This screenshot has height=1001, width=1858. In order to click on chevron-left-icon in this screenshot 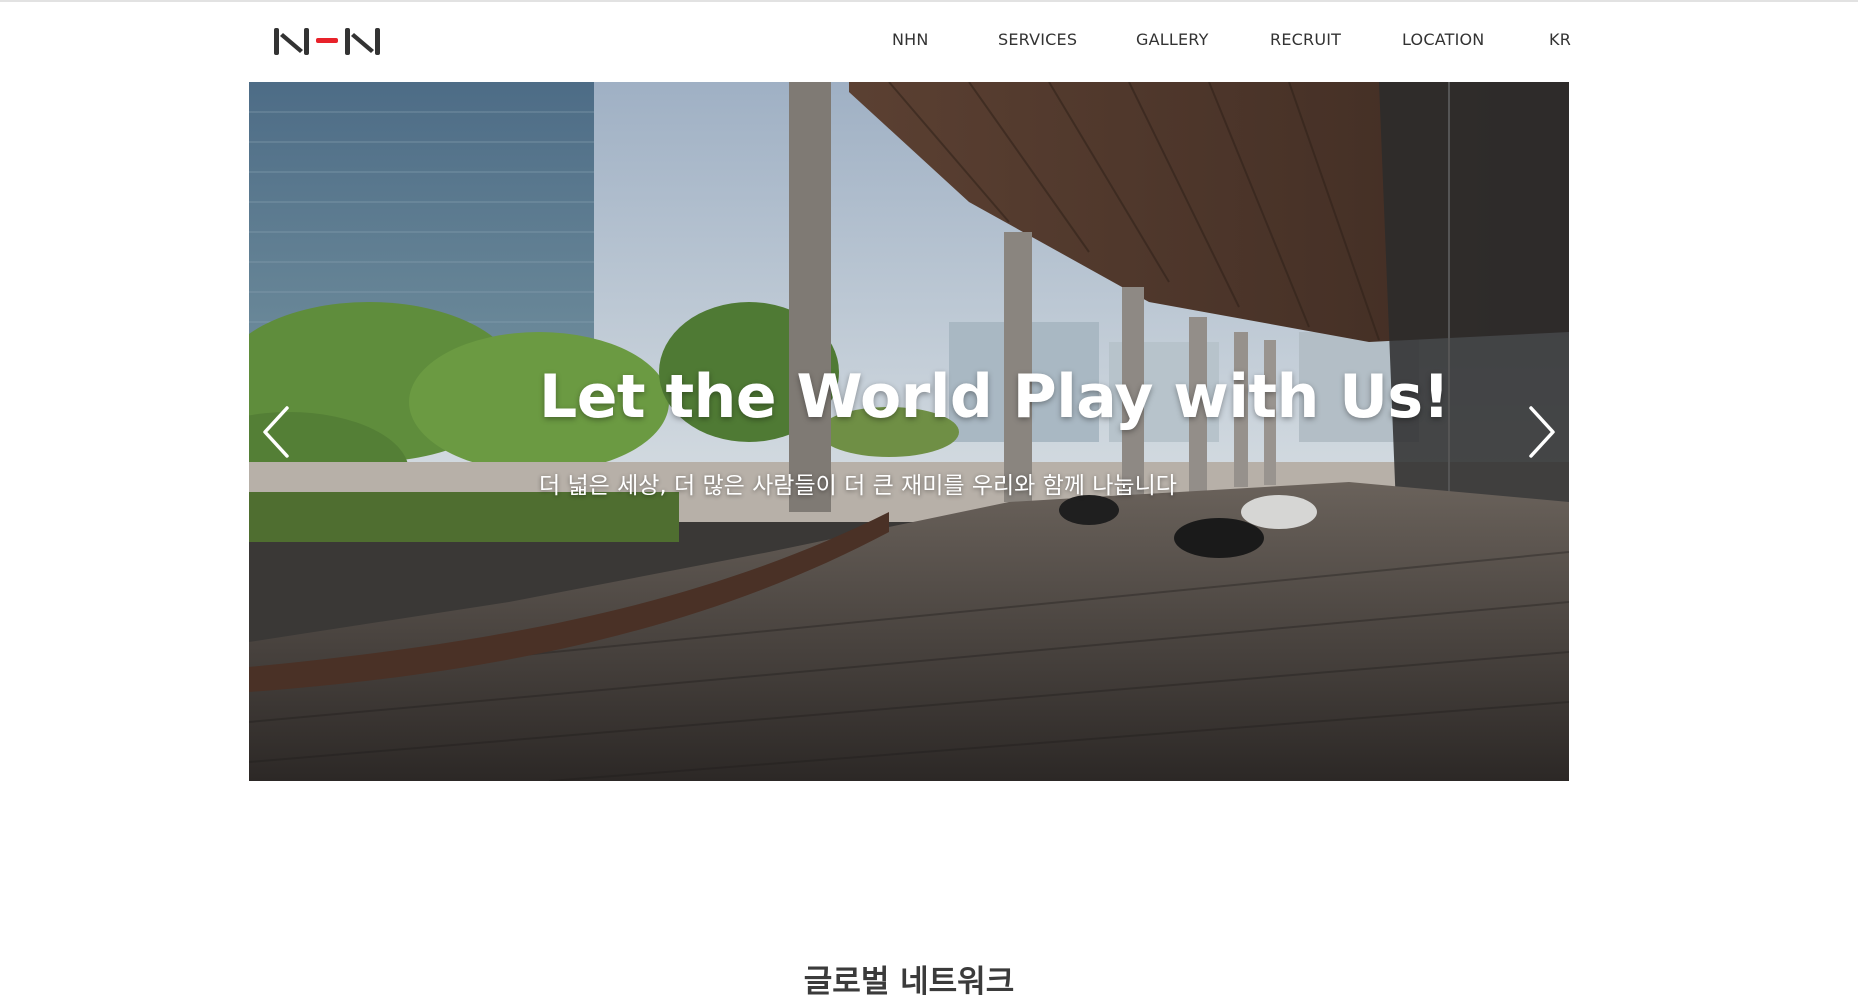, I will do `click(276, 432)`.